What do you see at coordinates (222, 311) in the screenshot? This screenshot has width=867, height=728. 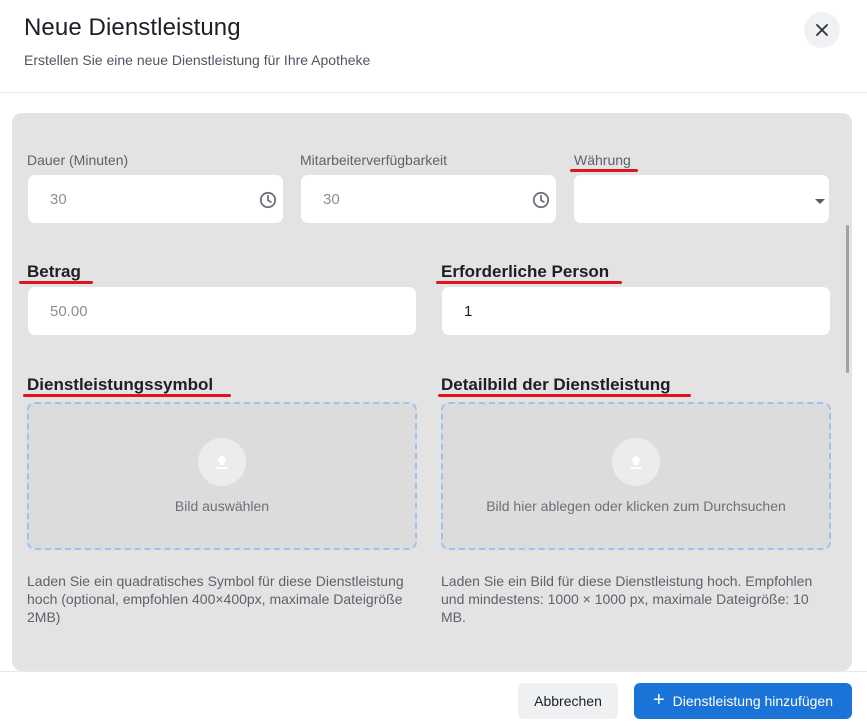 I see `amount-input: 50.00` at bounding box center [222, 311].